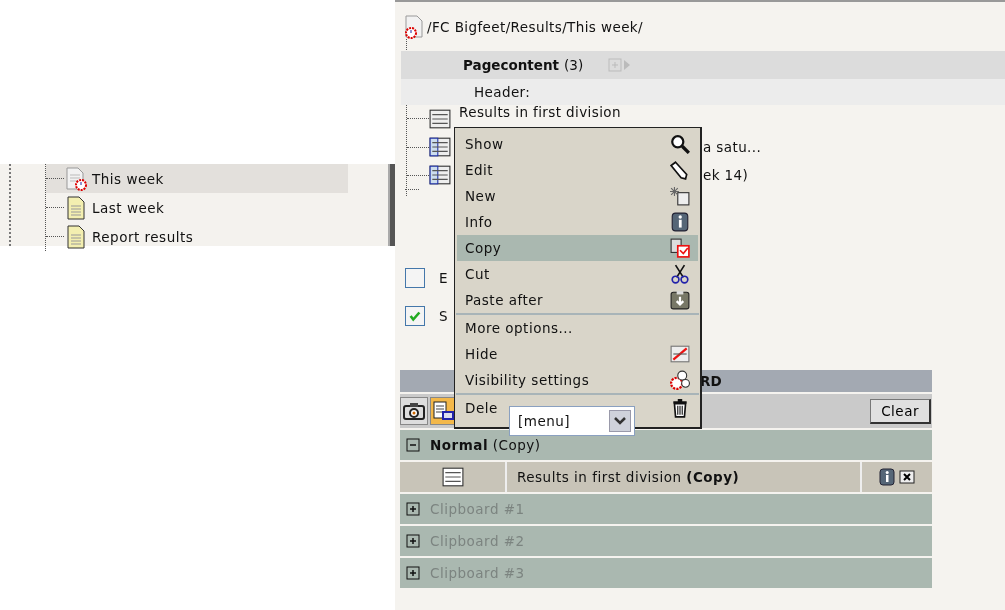 This screenshot has height=610, width=1005. Describe the element at coordinates (128, 178) in the screenshot. I see `page-title: This week` at that location.